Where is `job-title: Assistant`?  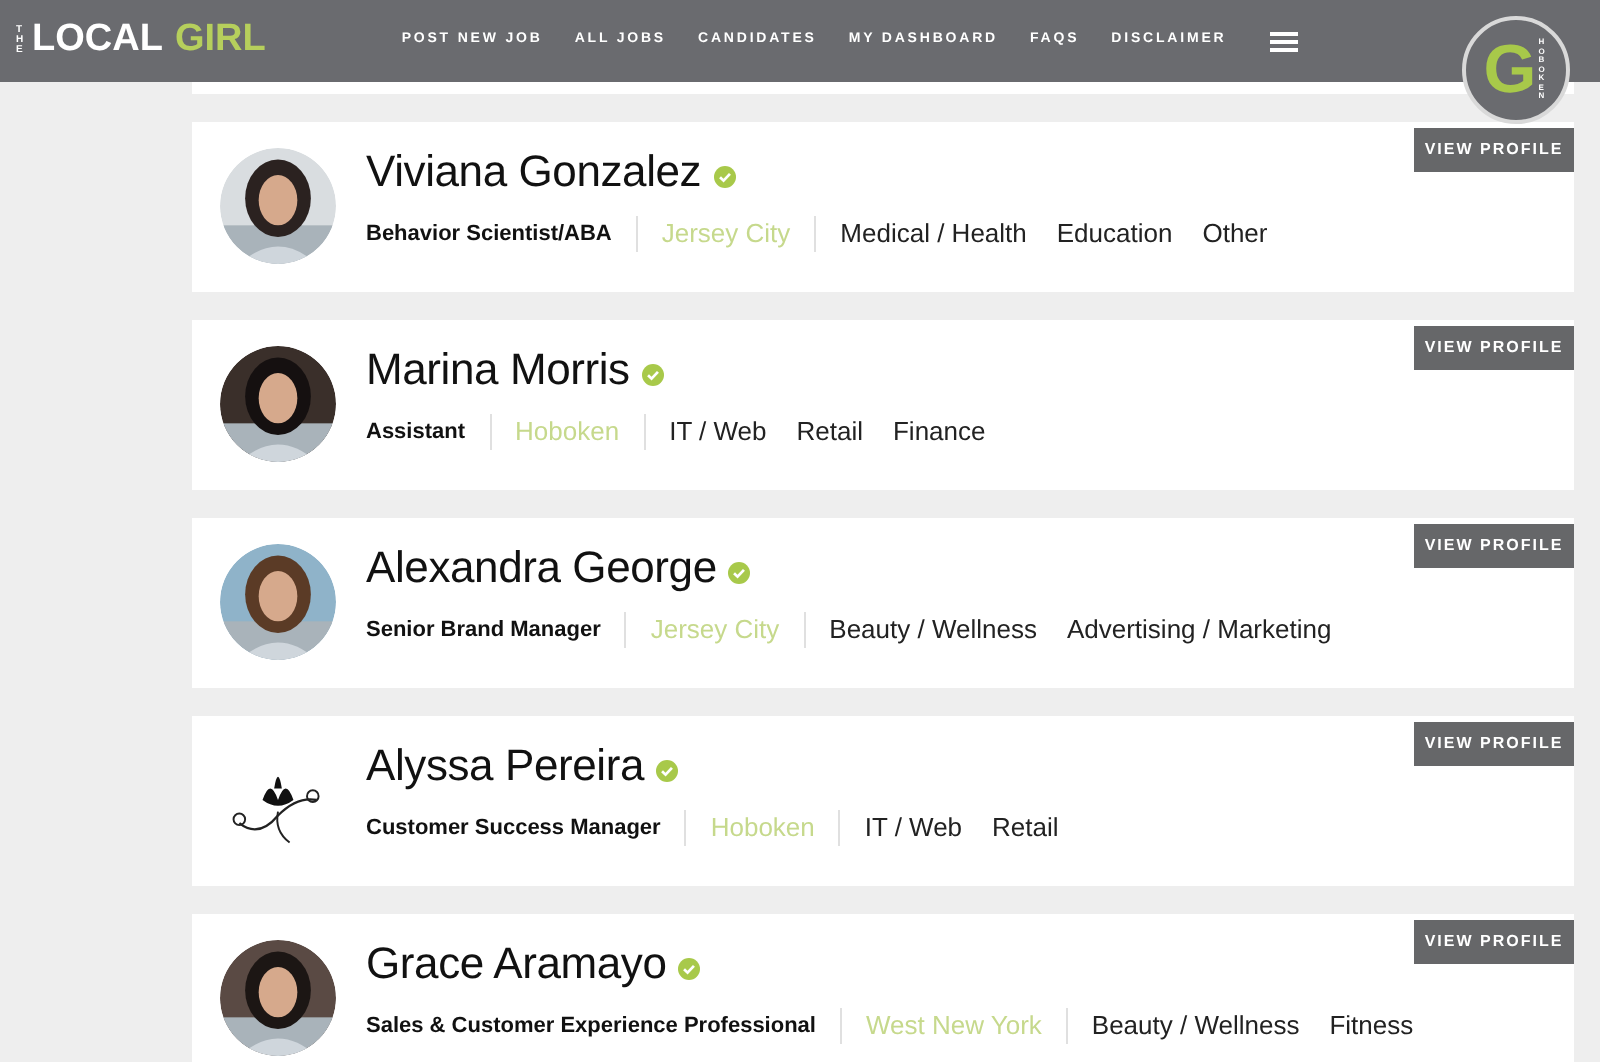
job-title: Assistant is located at coordinates (417, 432).